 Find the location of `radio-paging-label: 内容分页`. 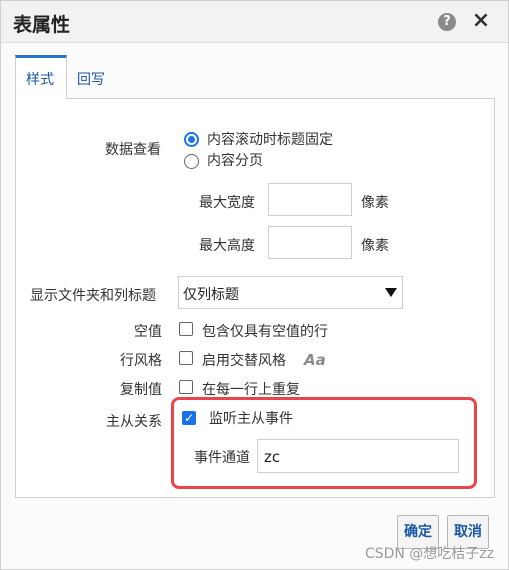

radio-paging-label: 内容分页 is located at coordinates (235, 160).